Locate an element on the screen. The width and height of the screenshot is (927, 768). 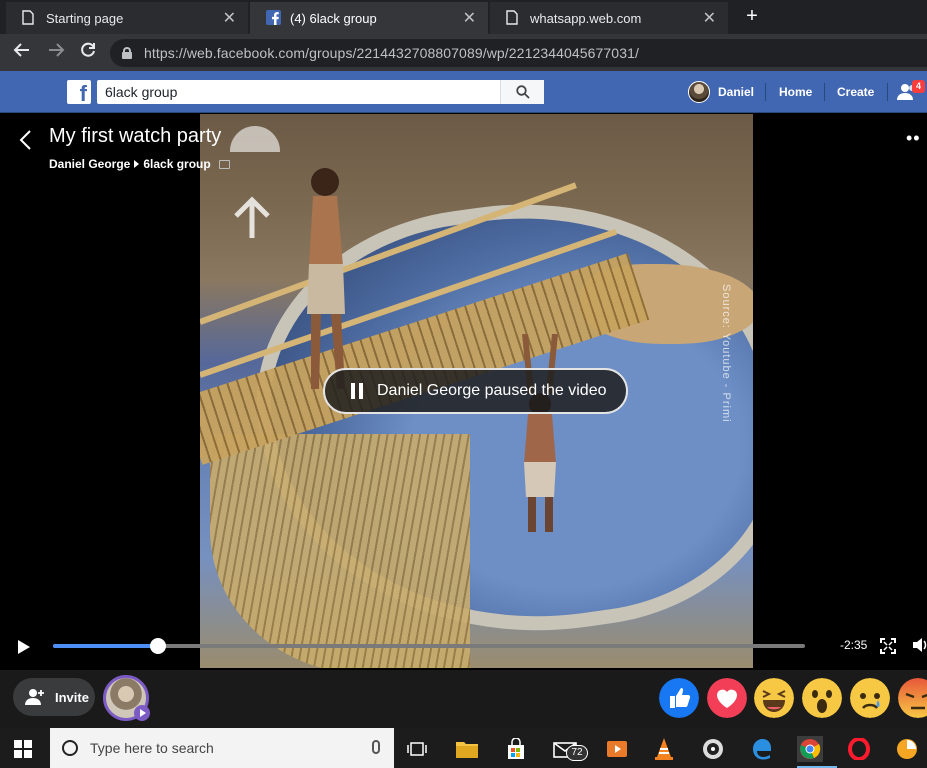
fullscreen-icon is located at coordinates (888, 646).